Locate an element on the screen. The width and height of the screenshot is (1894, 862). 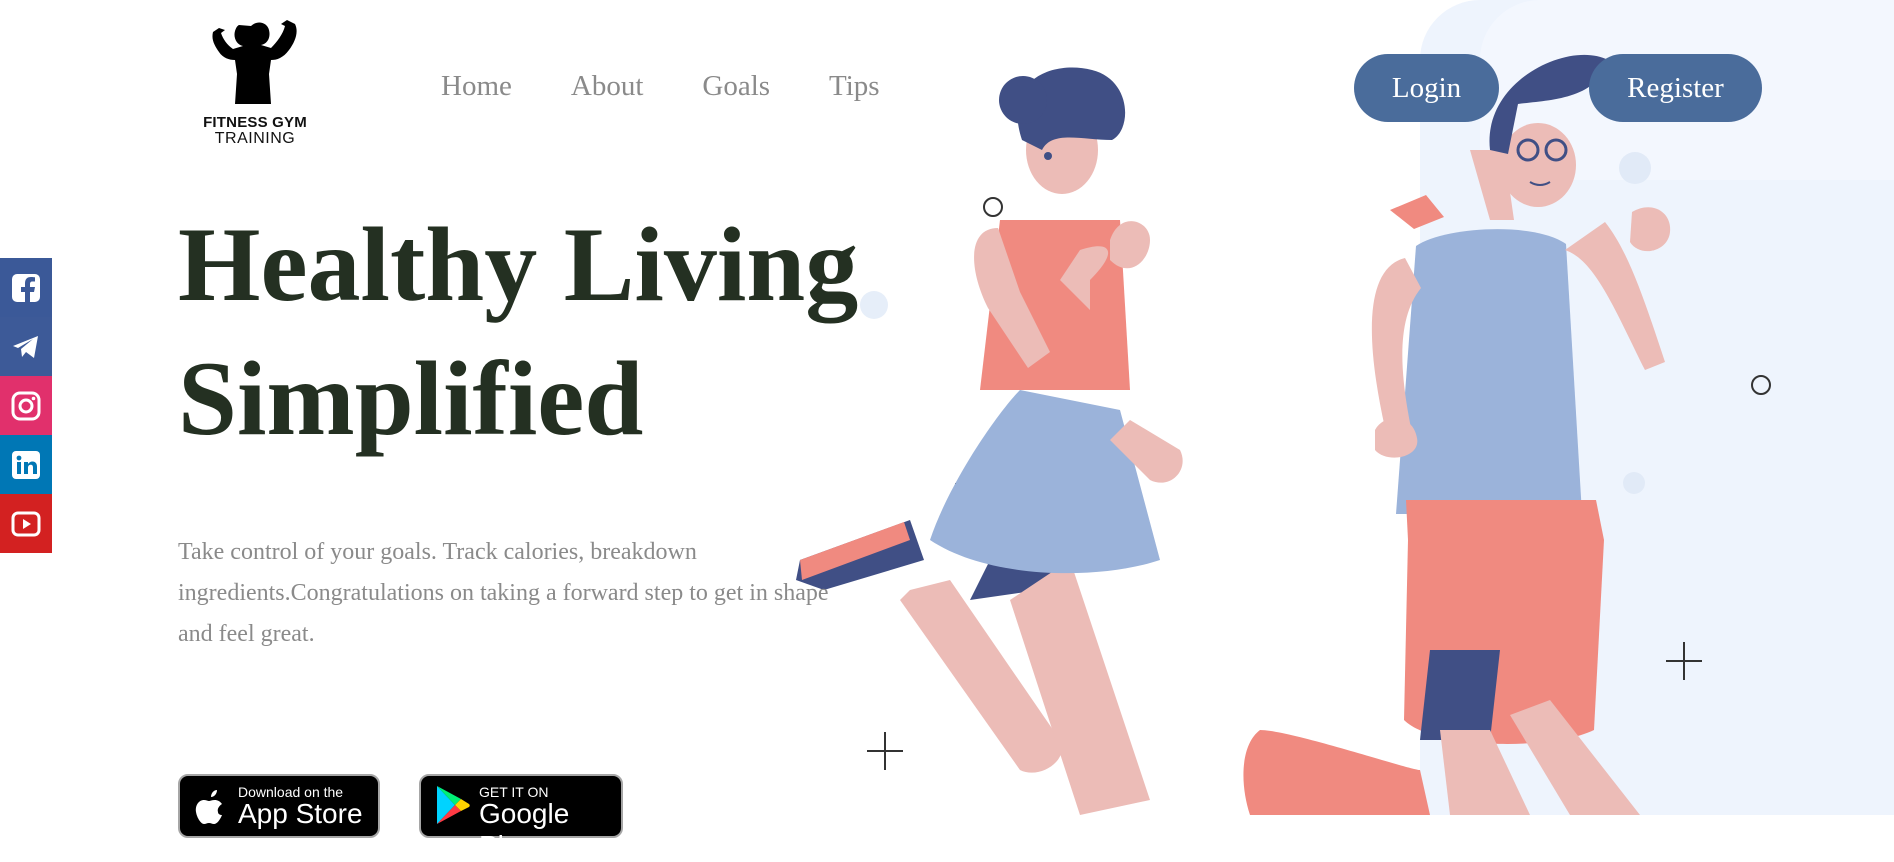
apple-icon is located at coordinates (208, 807).